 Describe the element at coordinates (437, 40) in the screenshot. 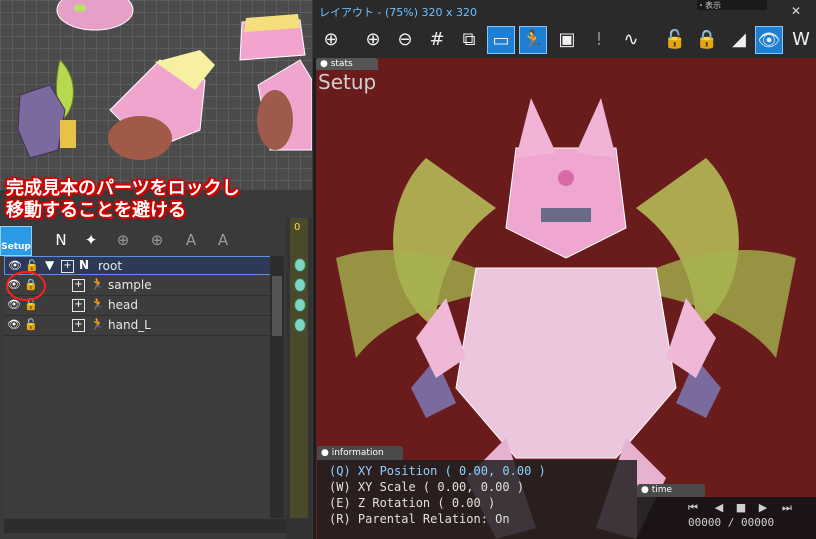

I see `grid-icon: #` at that location.